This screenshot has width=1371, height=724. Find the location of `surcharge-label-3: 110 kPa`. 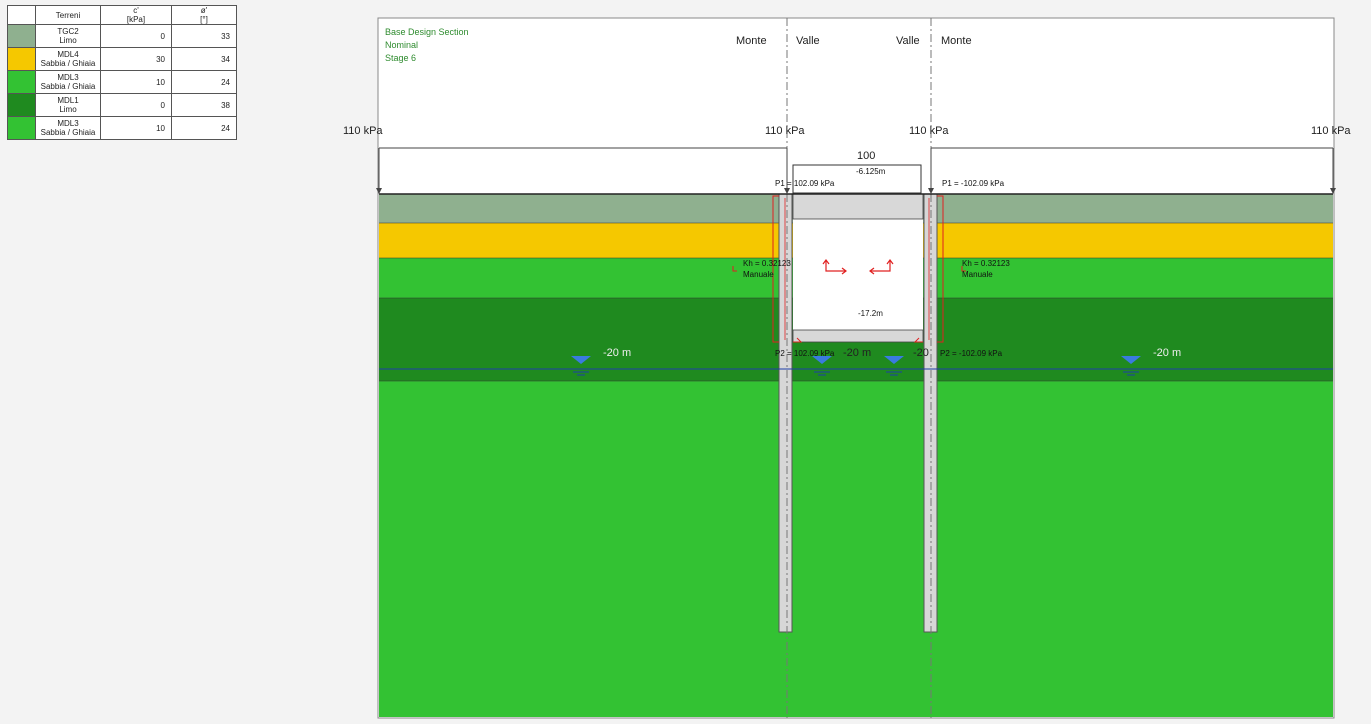

surcharge-label-3: 110 kPa is located at coordinates (929, 131).